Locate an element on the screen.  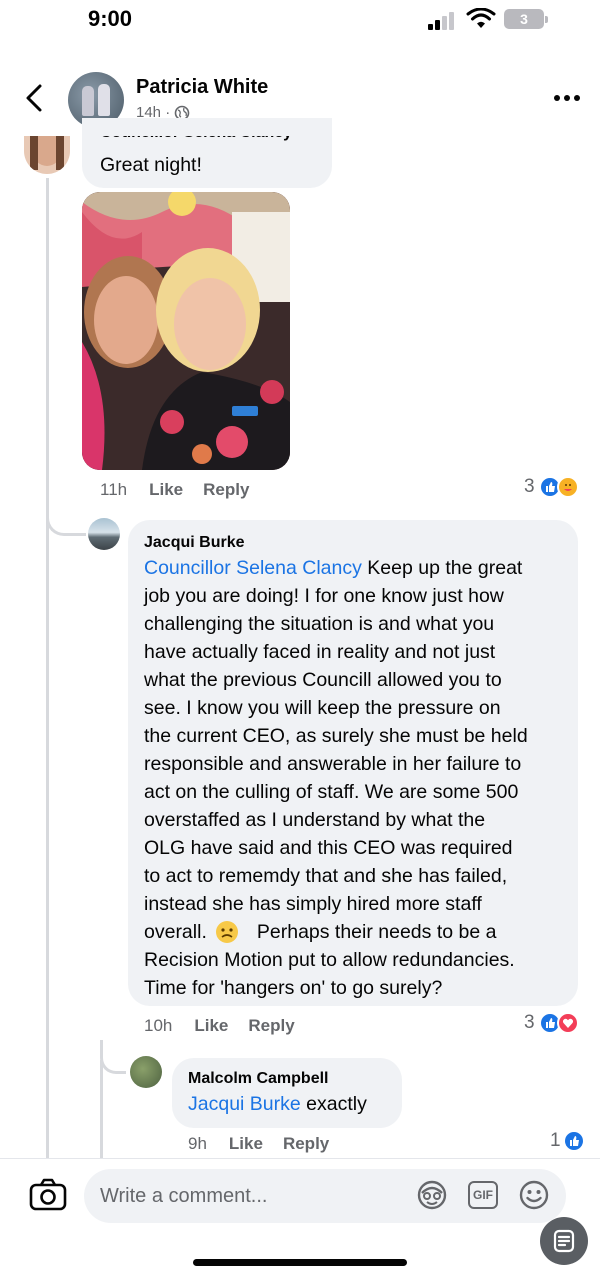
care-reaction-icon is located at coordinates (567, 487).